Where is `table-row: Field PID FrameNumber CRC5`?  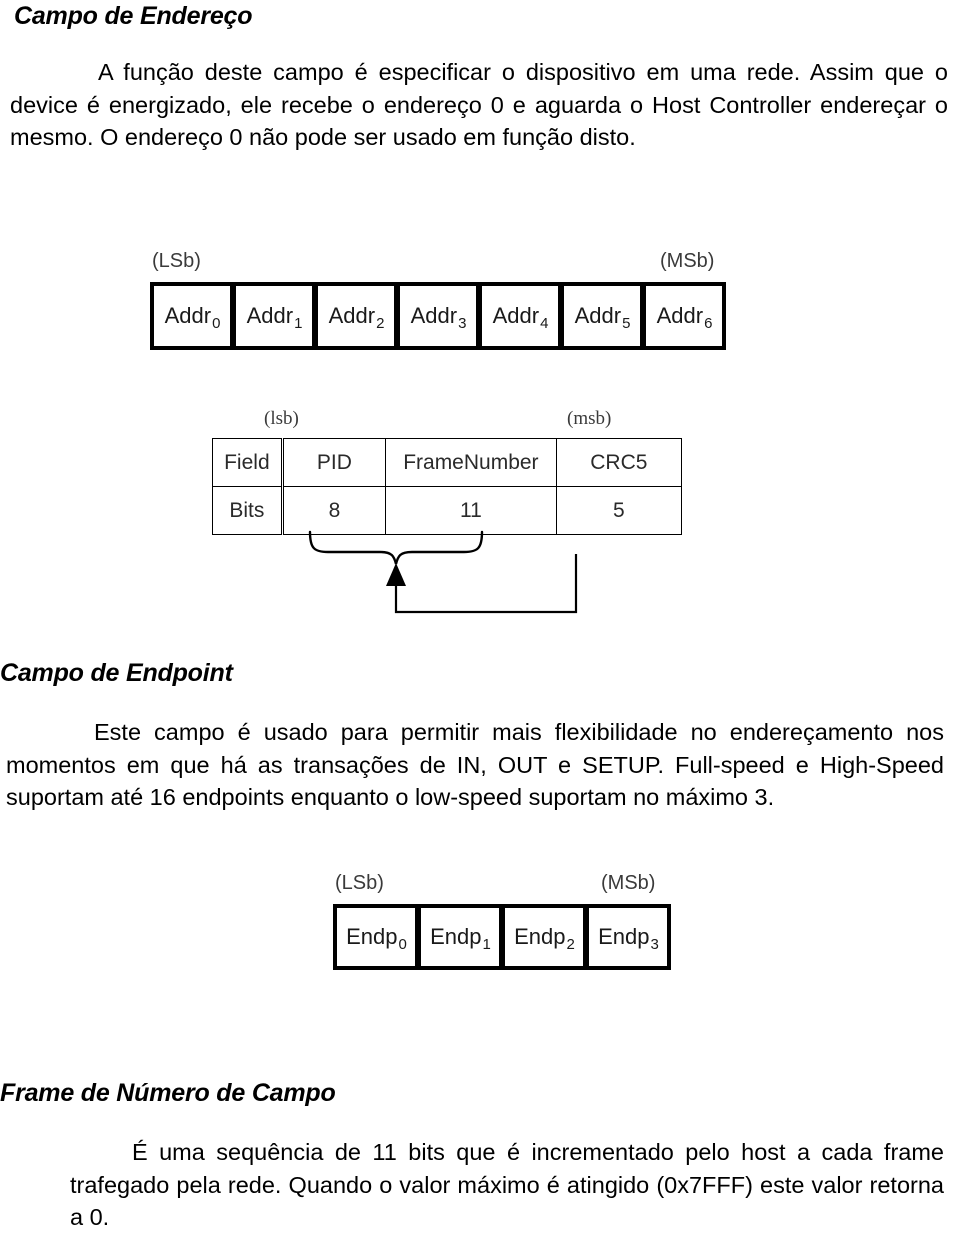 table-row: Field PID FrameNumber CRC5 is located at coordinates (447, 462).